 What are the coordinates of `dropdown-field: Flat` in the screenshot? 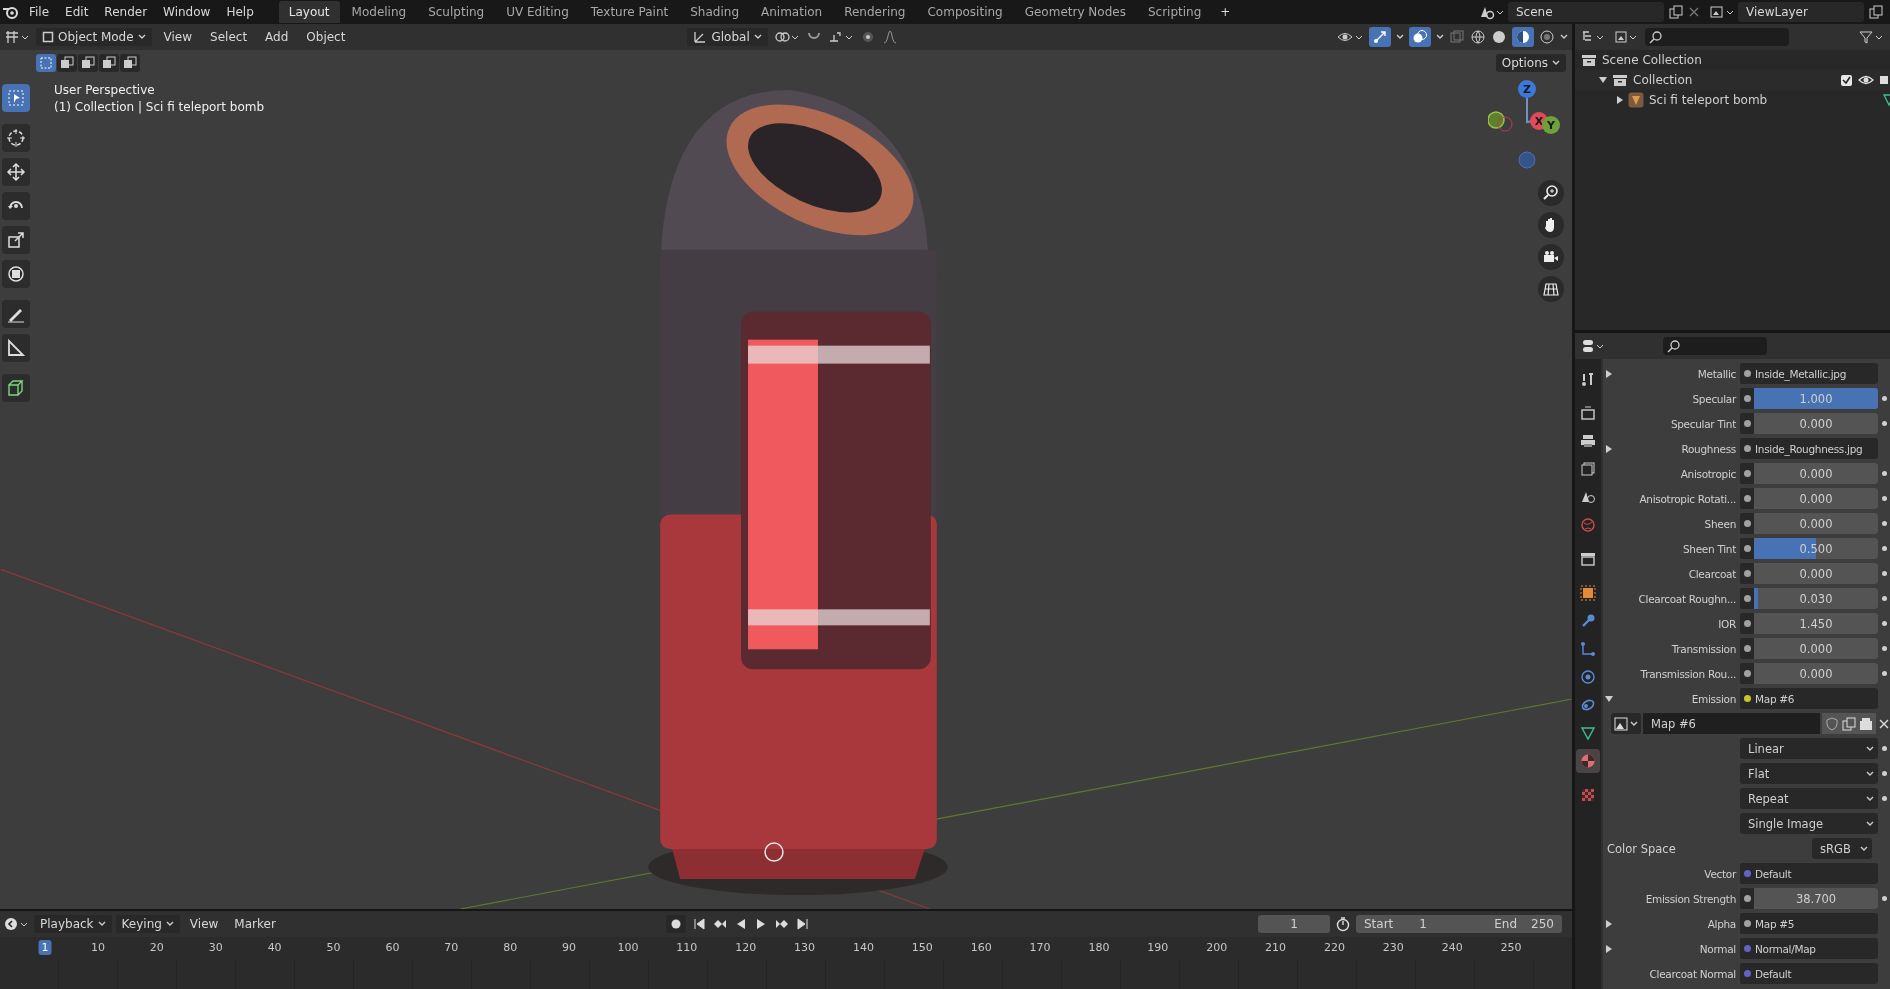 It's located at (1809, 773).